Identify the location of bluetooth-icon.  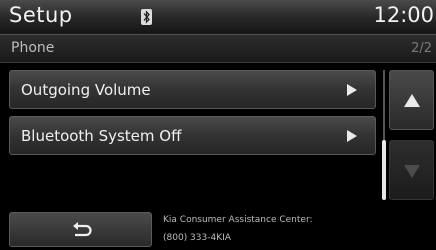
(146, 17).